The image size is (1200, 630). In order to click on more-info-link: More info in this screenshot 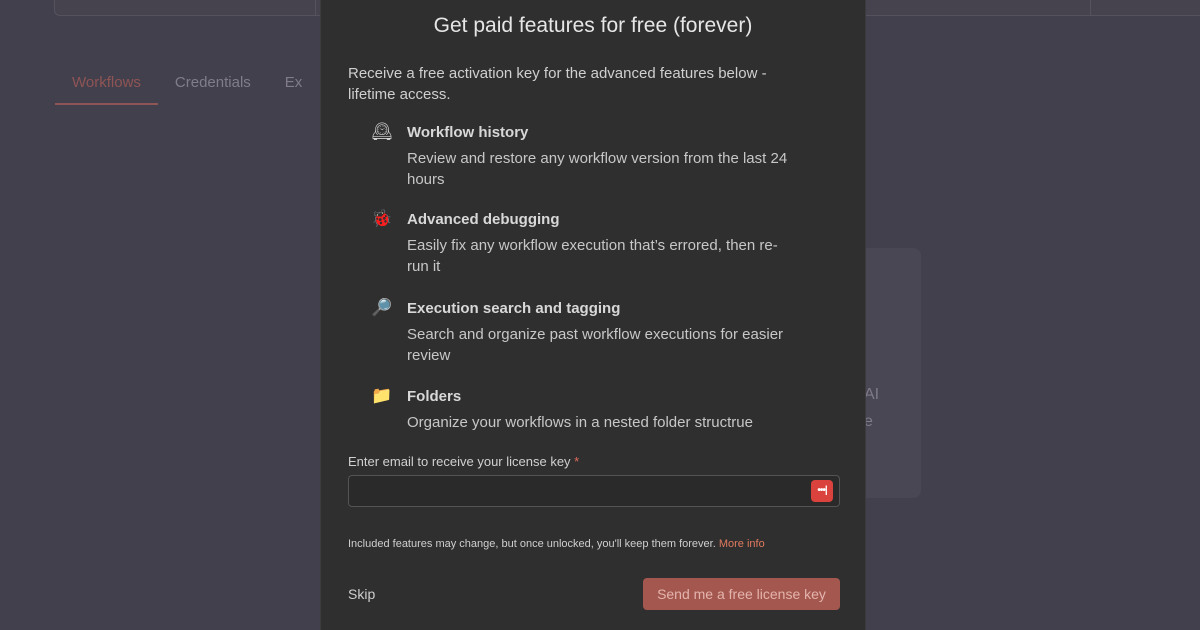, I will do `click(742, 544)`.